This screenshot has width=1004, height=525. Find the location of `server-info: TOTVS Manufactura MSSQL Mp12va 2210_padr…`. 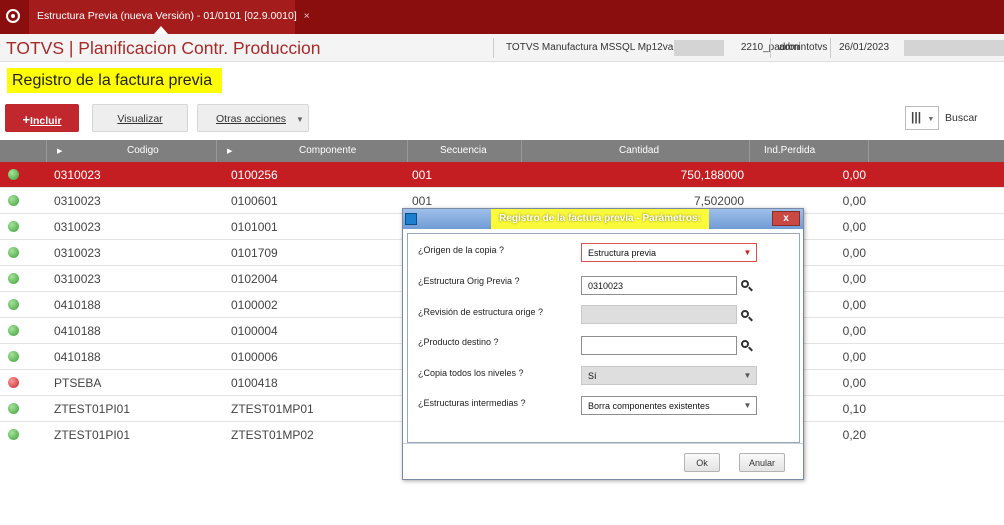

server-info: TOTVS Manufactura MSSQL Mp12va 2210_padr… is located at coordinates (646, 48).